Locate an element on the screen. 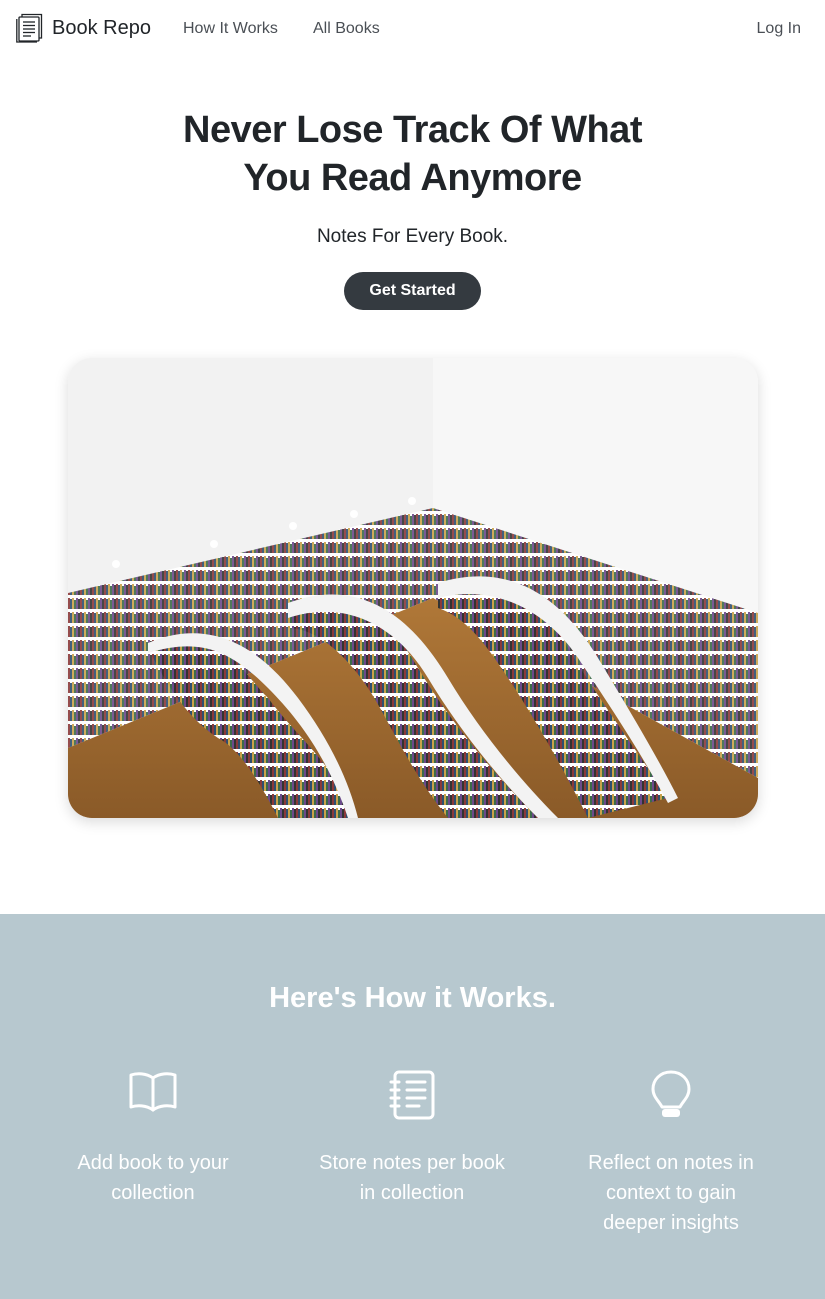 The width and height of the screenshot is (825, 1299). step-text-line: context to gain is located at coordinates (671, 1193).